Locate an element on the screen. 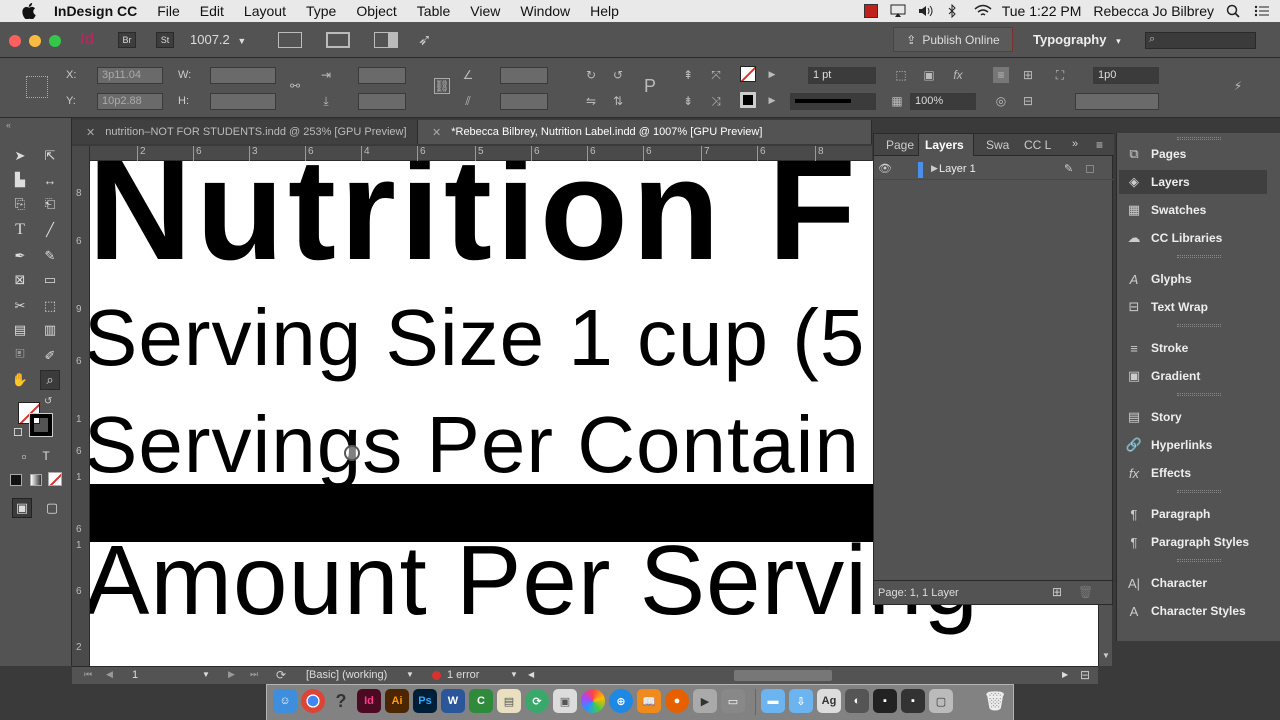 The image size is (1280, 720). opacity-field: 100% is located at coordinates (943, 101).